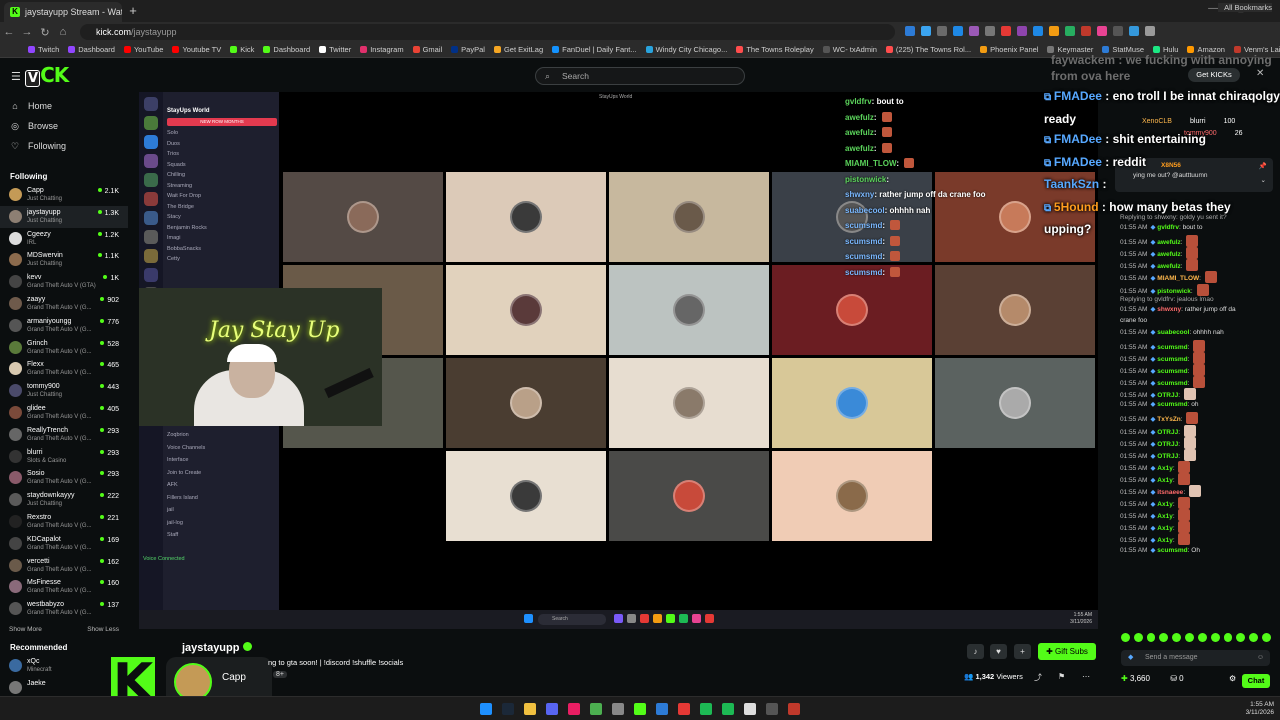 This screenshot has height=720, width=1280. I want to click on following-item: MsFinesse Grand Theft Auto V (G... 160, so click(64, 587).